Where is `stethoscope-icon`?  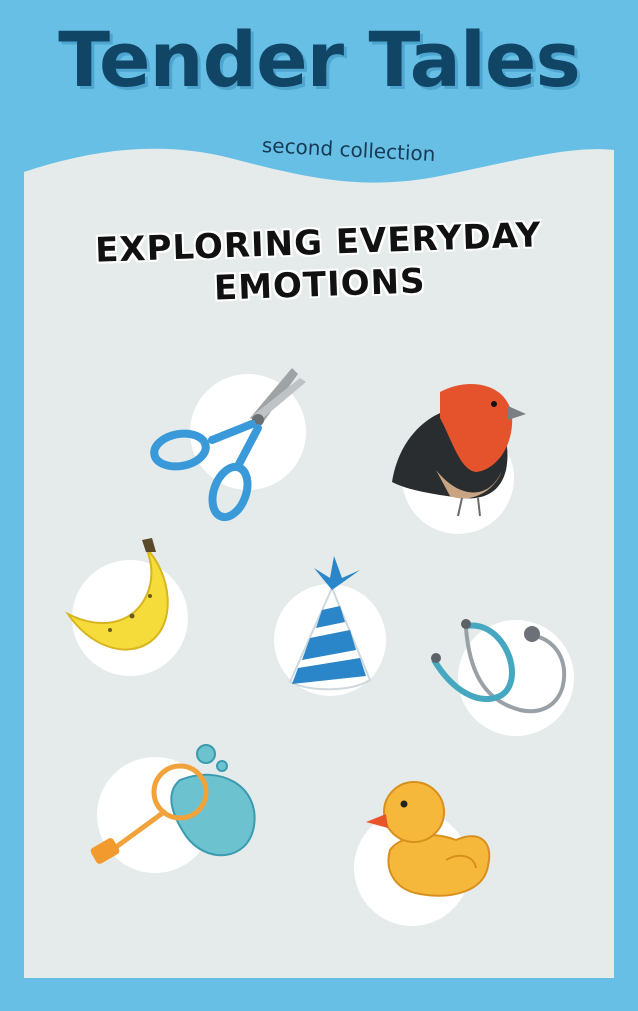 stethoscope-icon is located at coordinates (502, 677).